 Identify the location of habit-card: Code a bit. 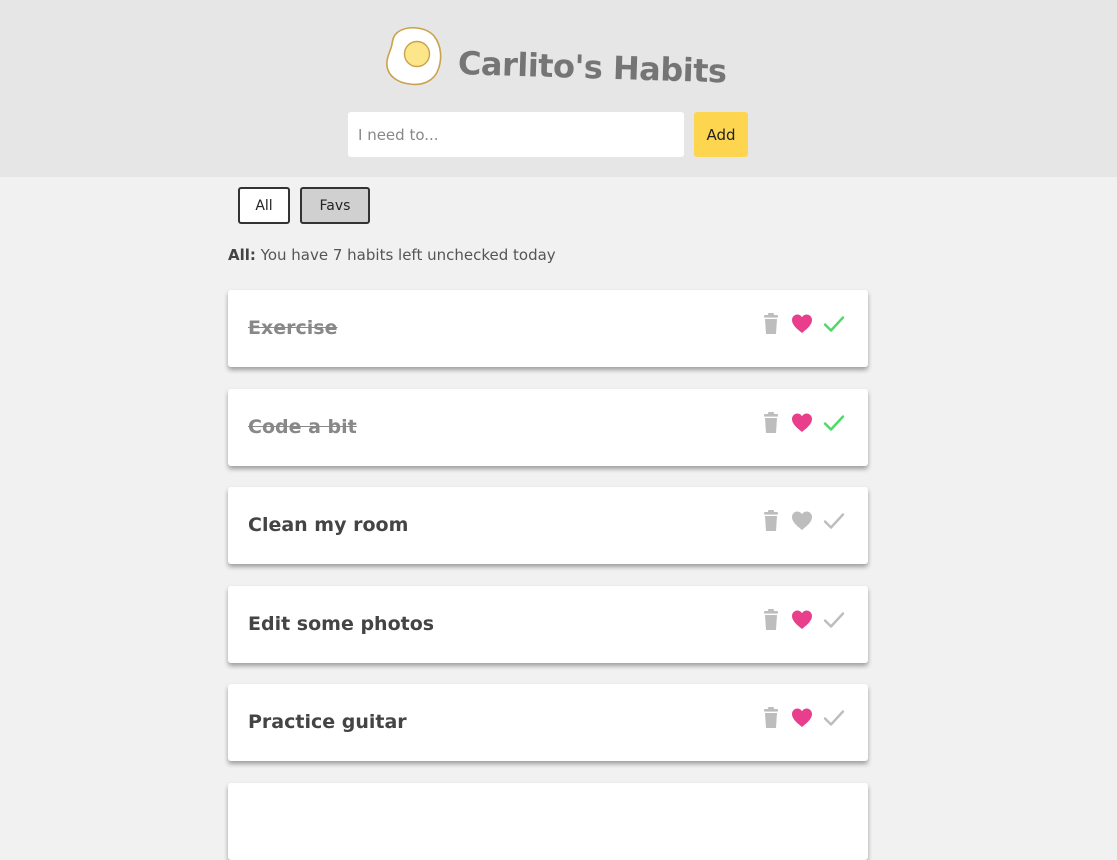
(548, 427).